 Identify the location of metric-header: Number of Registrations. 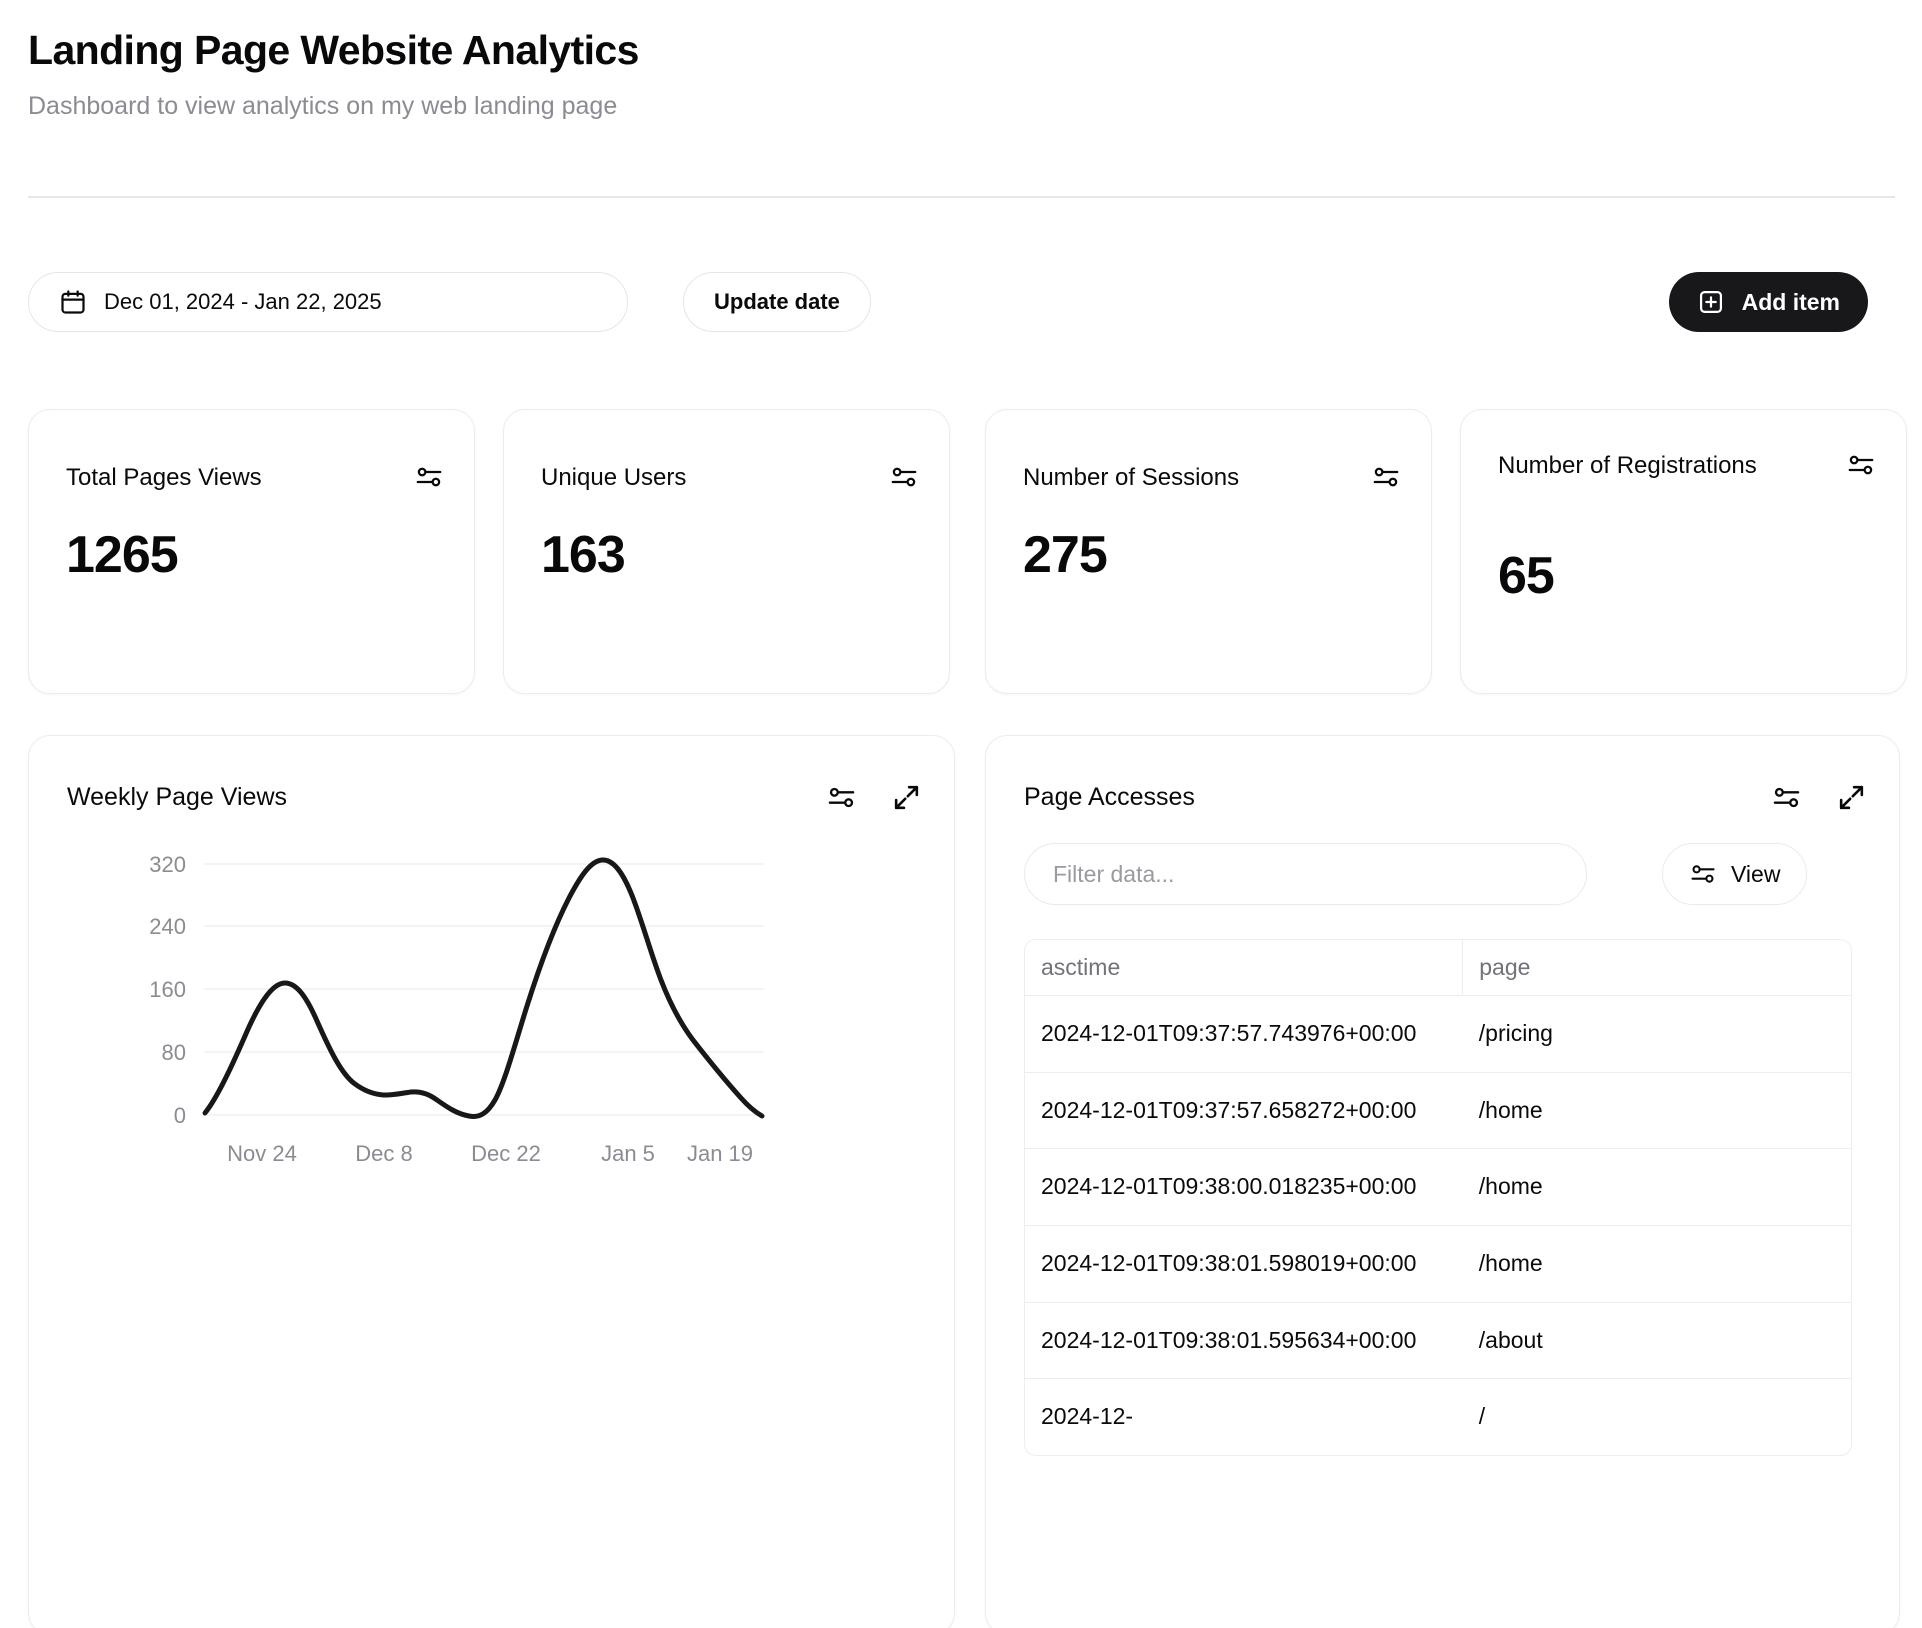
(1687, 466).